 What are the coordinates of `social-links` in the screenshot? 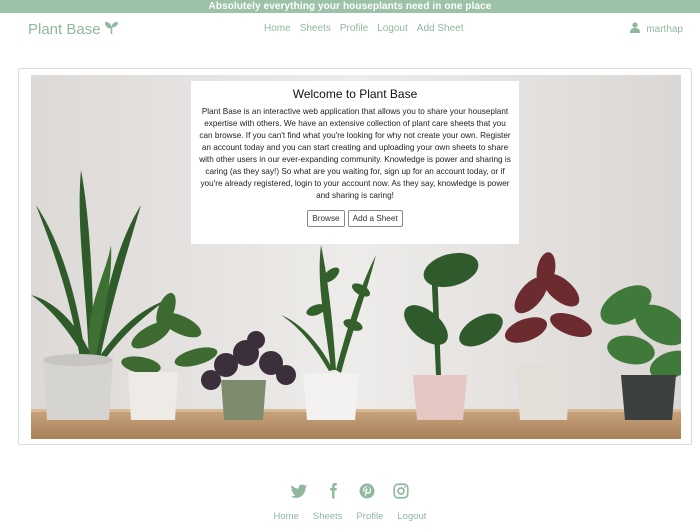 It's located at (350, 491).